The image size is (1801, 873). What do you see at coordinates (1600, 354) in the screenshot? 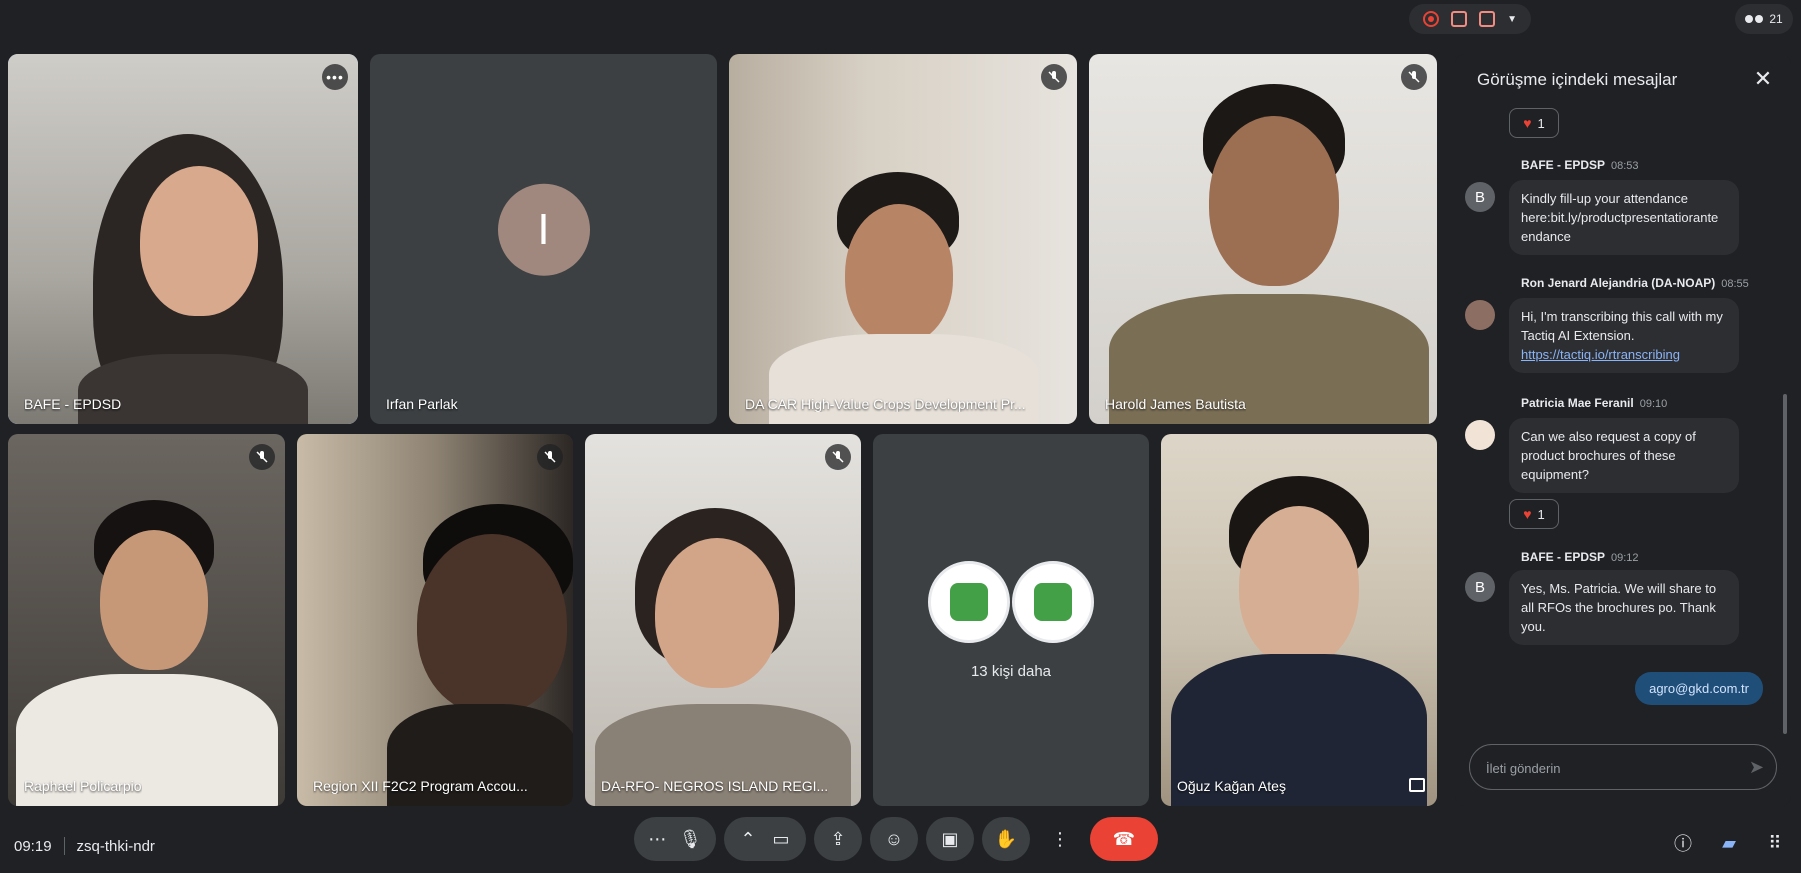
I see `message-link: https://tactiq.io/rtranscribing` at bounding box center [1600, 354].